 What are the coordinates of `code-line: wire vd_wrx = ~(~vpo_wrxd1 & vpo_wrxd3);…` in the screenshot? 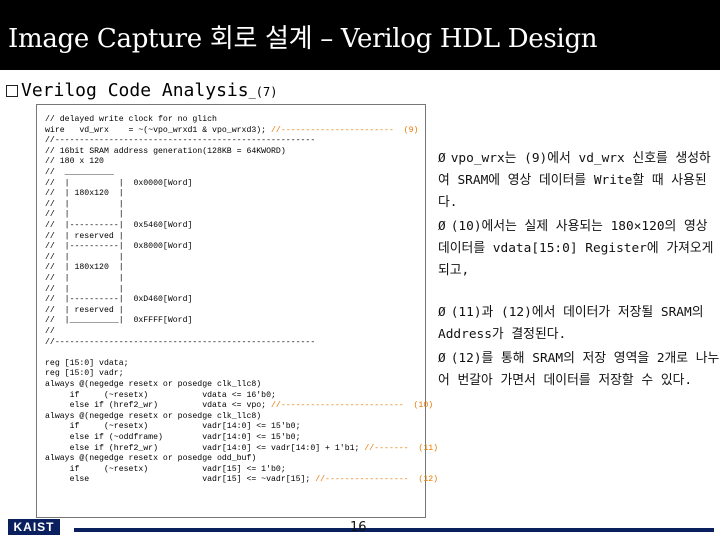 It's located at (232, 130).